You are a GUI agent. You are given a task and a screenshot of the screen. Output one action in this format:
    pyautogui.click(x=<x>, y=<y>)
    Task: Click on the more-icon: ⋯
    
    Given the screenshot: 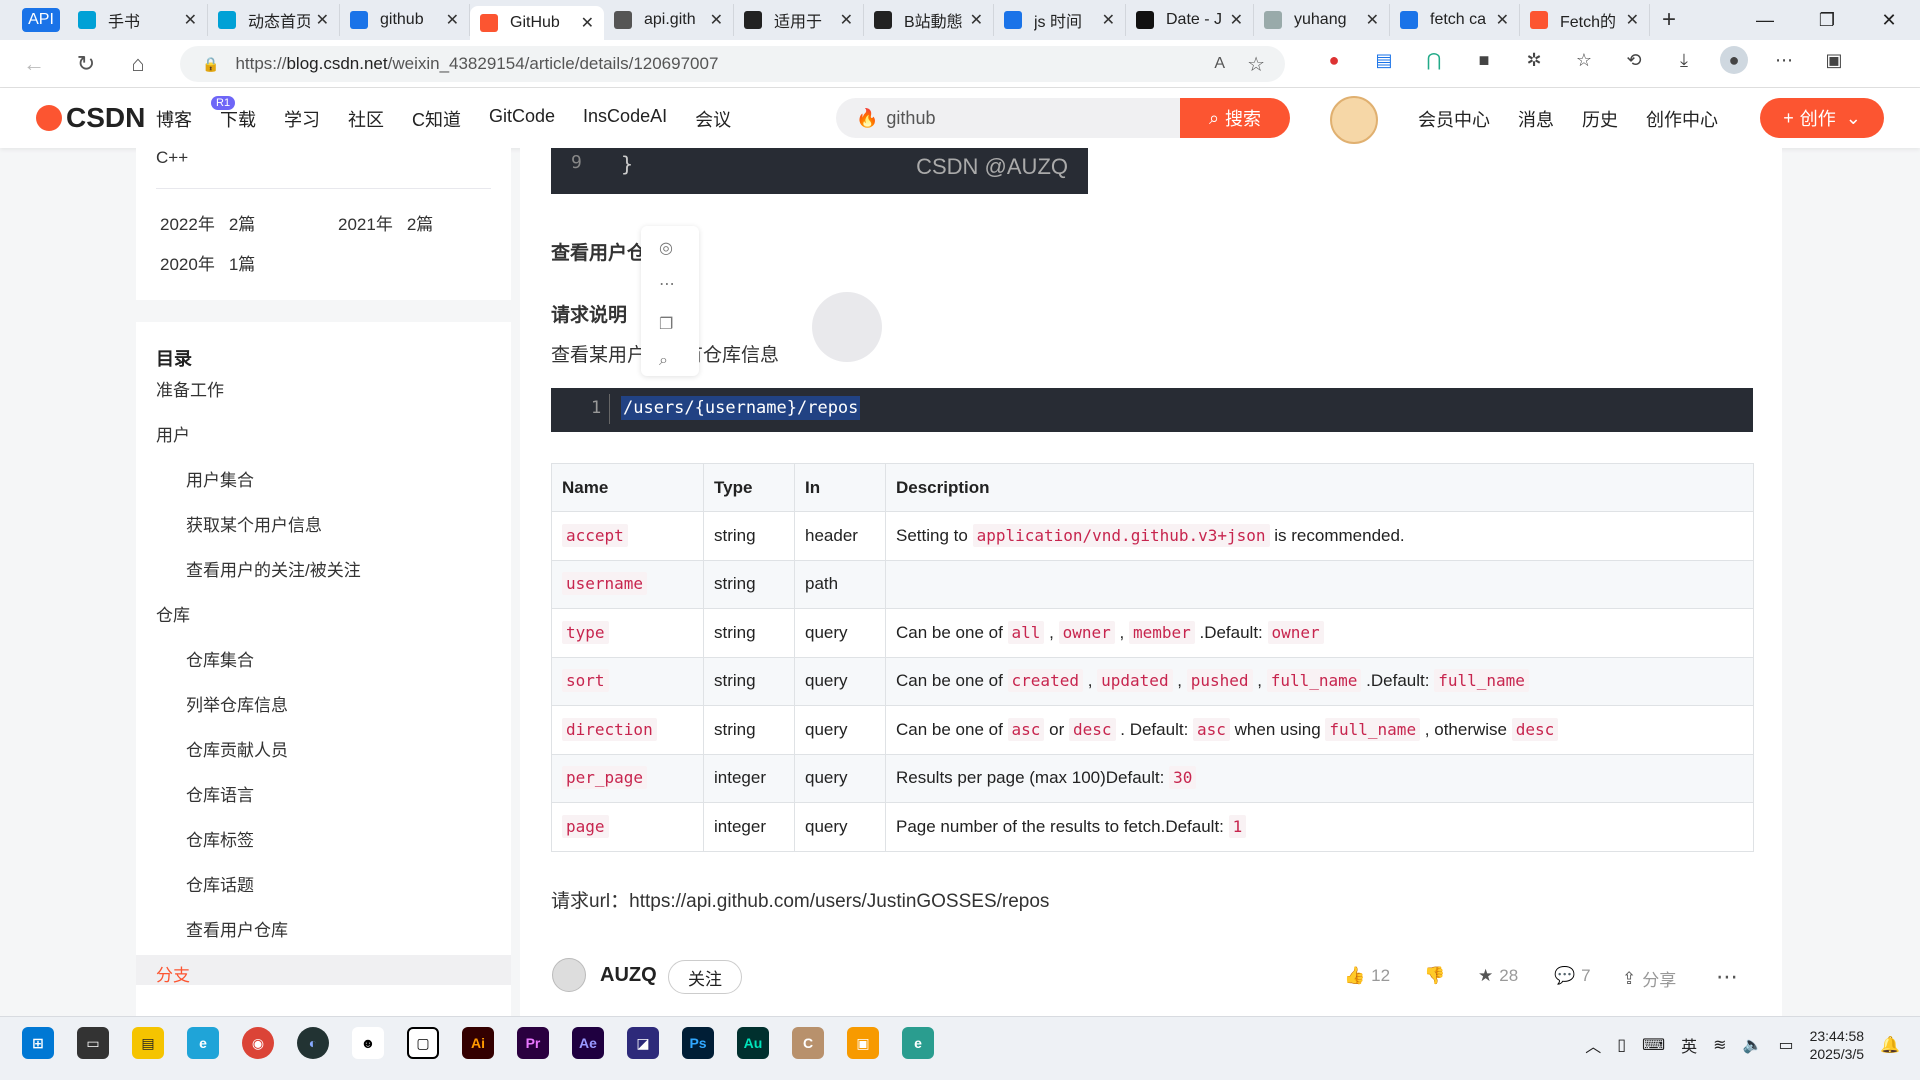 What is the action you would take?
    pyautogui.click(x=1784, y=60)
    